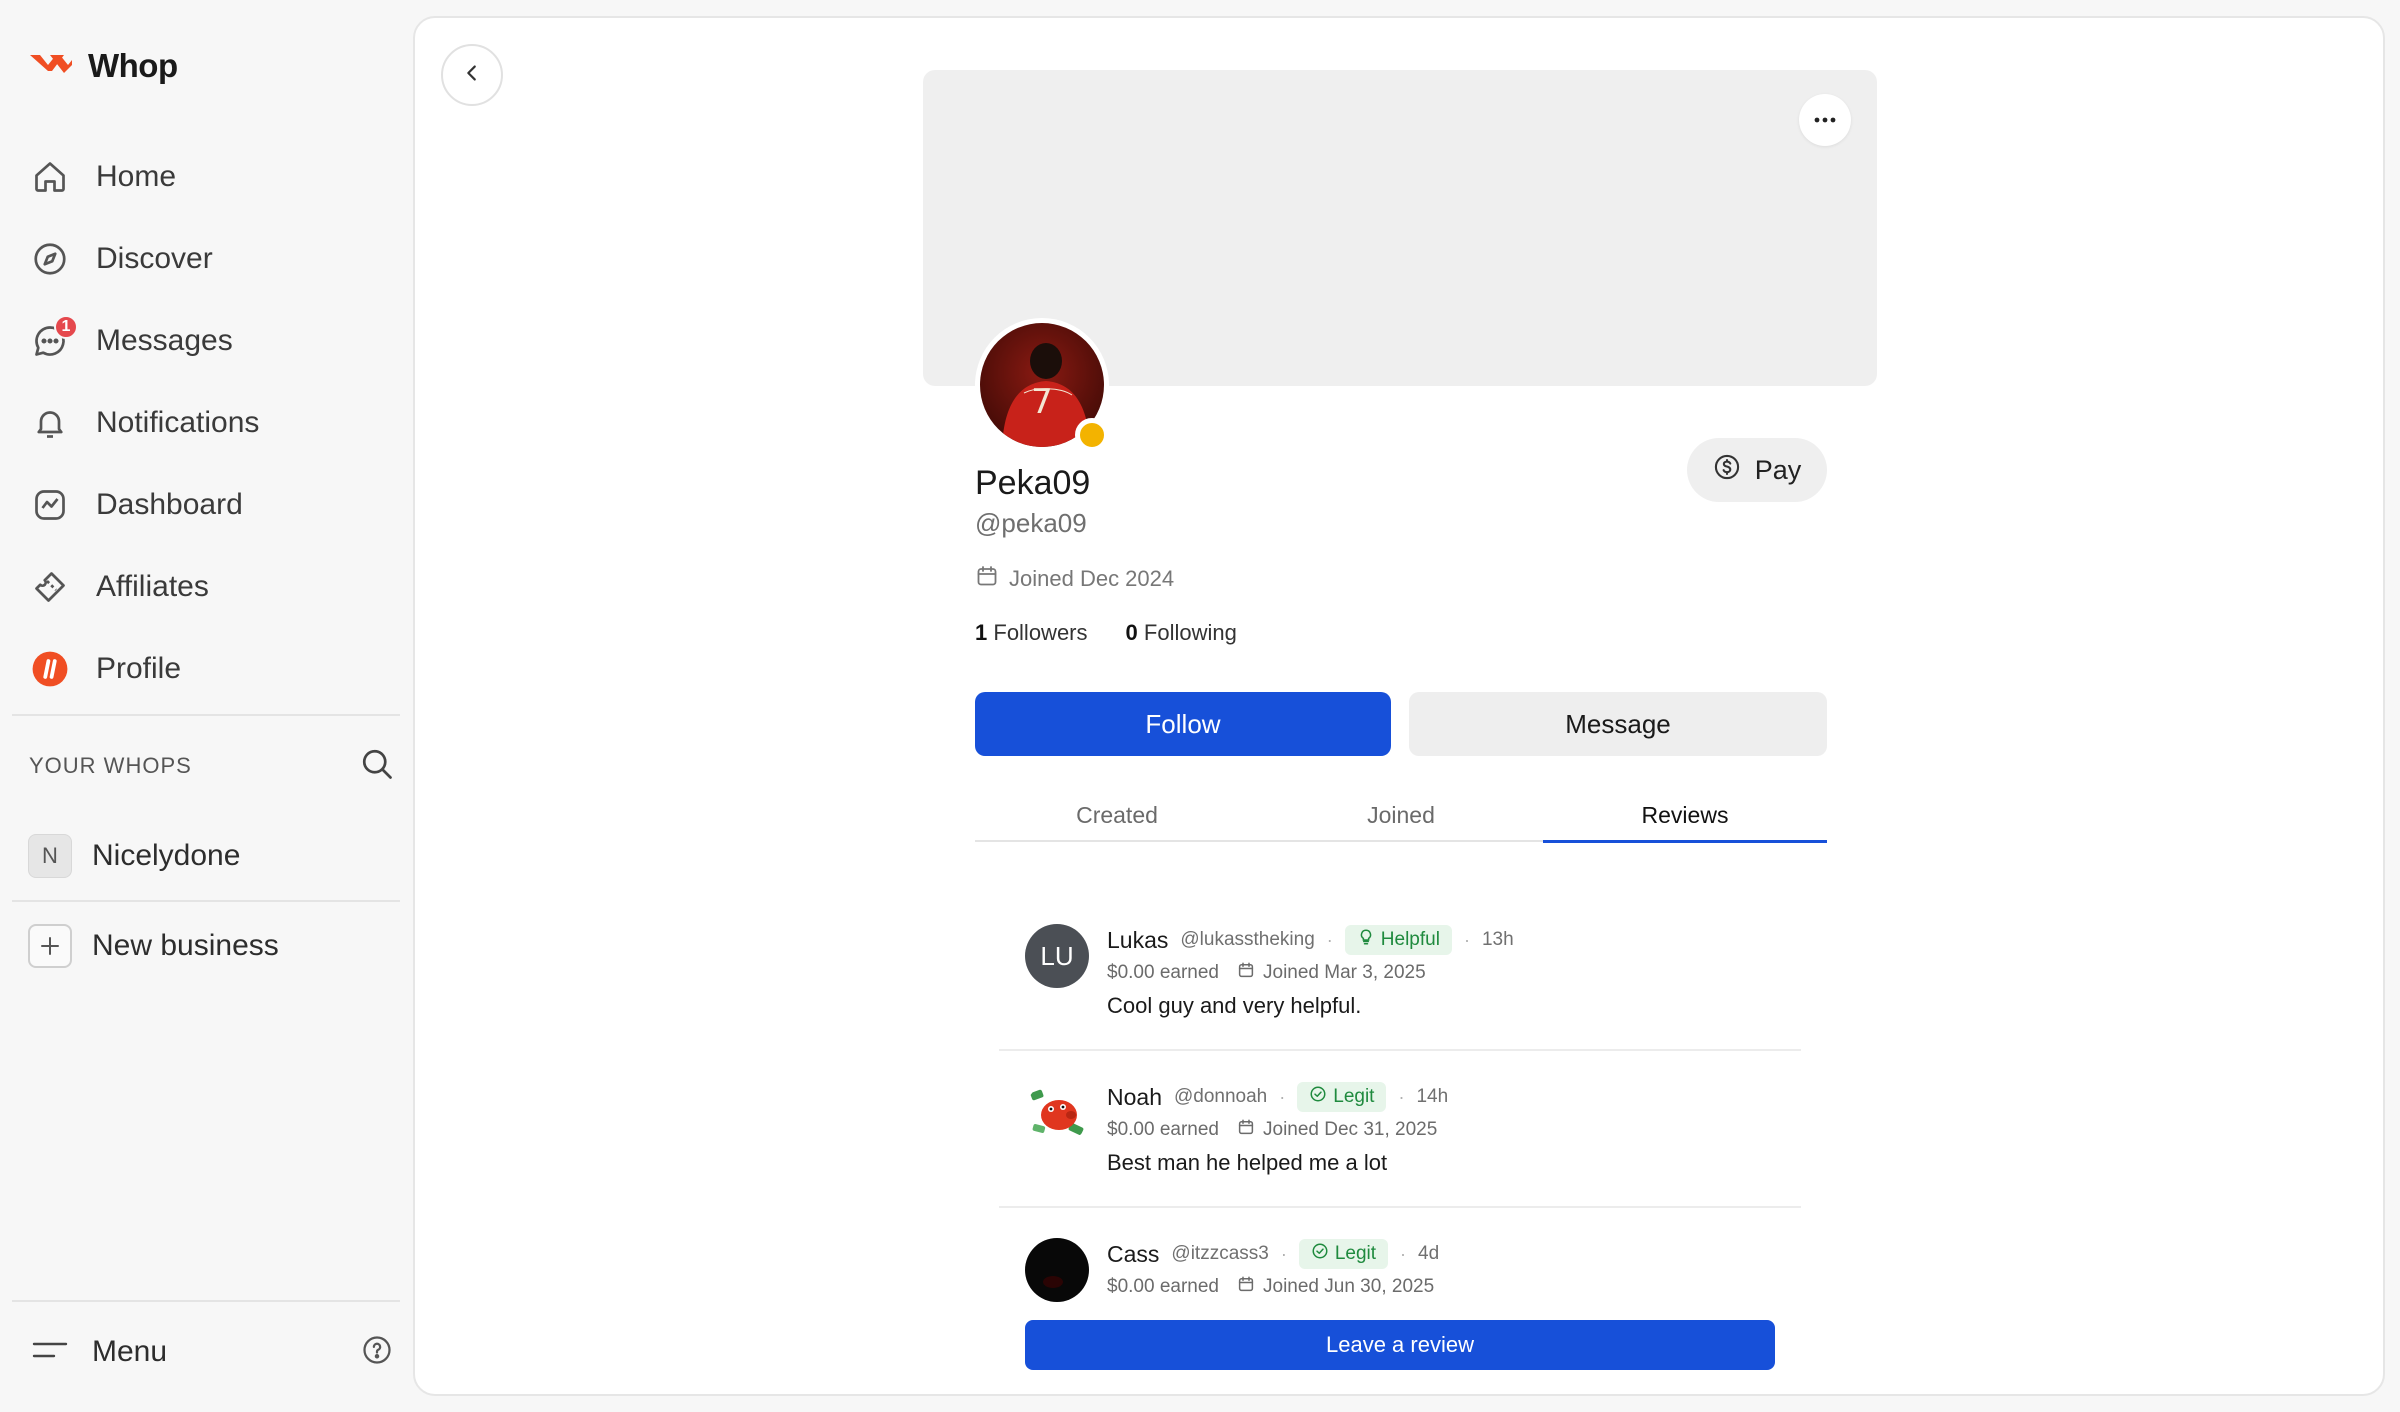  I want to click on joined-text: Joined Dec 31, 2025, so click(1350, 1129).